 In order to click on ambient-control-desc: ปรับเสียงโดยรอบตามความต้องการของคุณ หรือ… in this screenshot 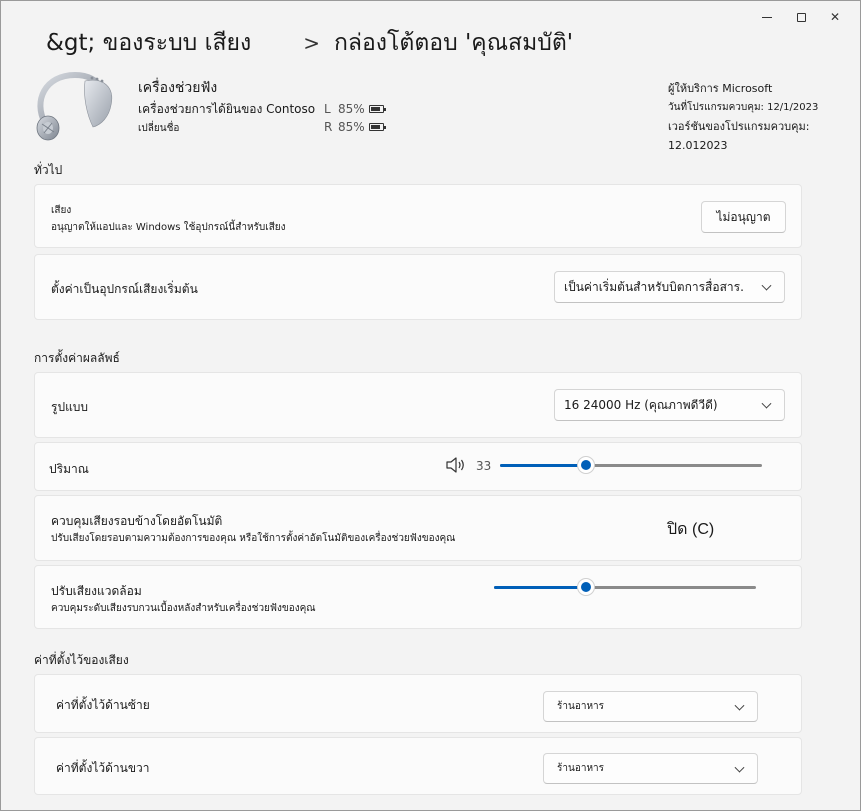, I will do `click(253, 538)`.